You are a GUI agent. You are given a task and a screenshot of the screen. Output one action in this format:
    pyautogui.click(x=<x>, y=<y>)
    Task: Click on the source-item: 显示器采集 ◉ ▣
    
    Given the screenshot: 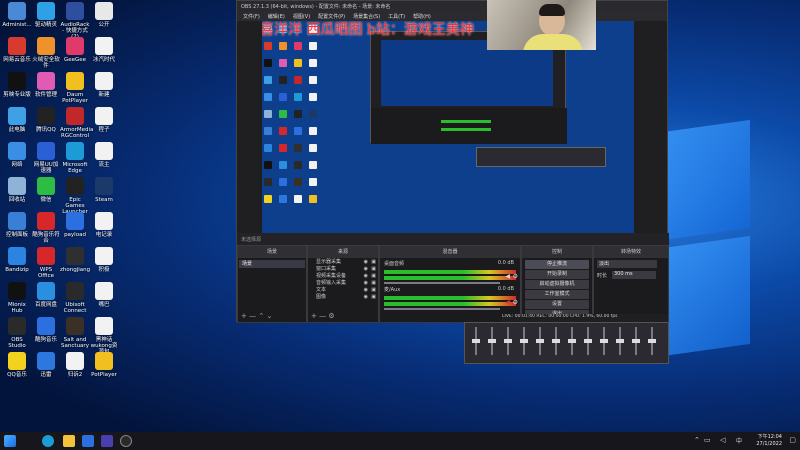 What is the action you would take?
    pyautogui.click(x=343, y=262)
    